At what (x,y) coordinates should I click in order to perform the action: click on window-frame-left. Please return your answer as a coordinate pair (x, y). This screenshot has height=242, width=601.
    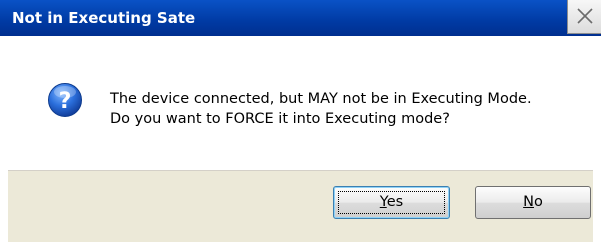
    Looking at the image, I should click on (4, 139).